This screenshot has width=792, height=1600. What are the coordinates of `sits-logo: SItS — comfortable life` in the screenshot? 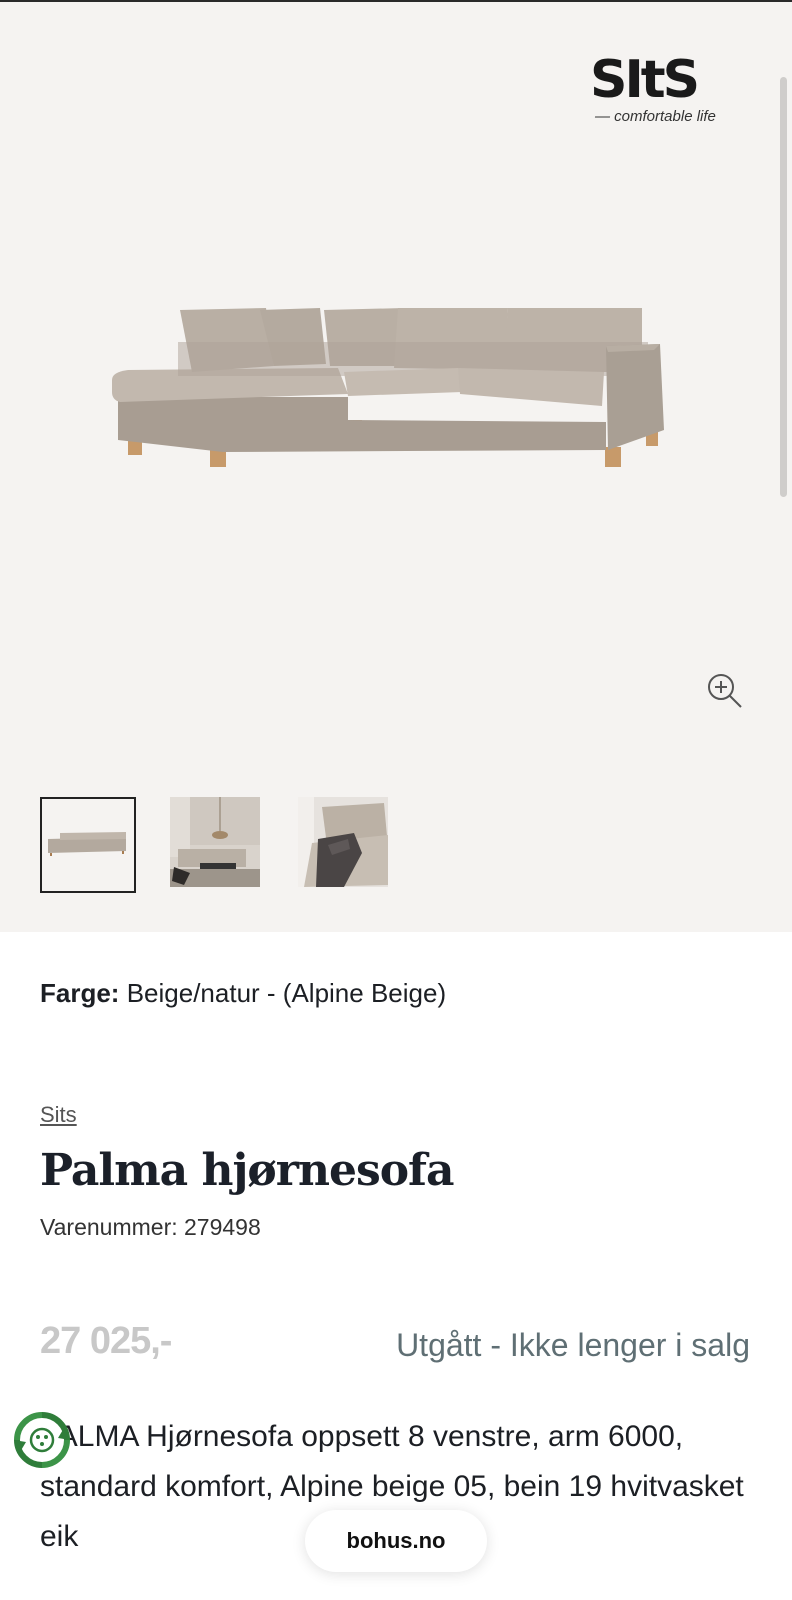 It's located at (665, 92).